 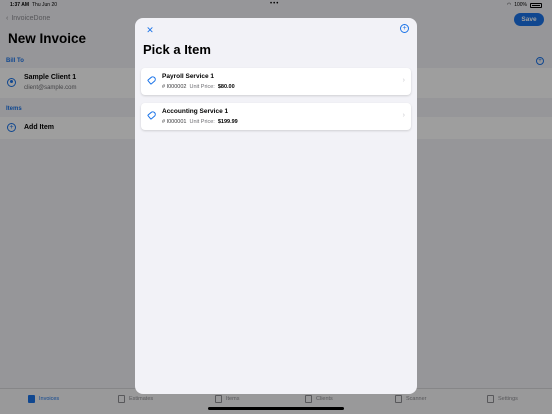 What do you see at coordinates (174, 87) in the screenshot?
I see `item-number: # I000002` at bounding box center [174, 87].